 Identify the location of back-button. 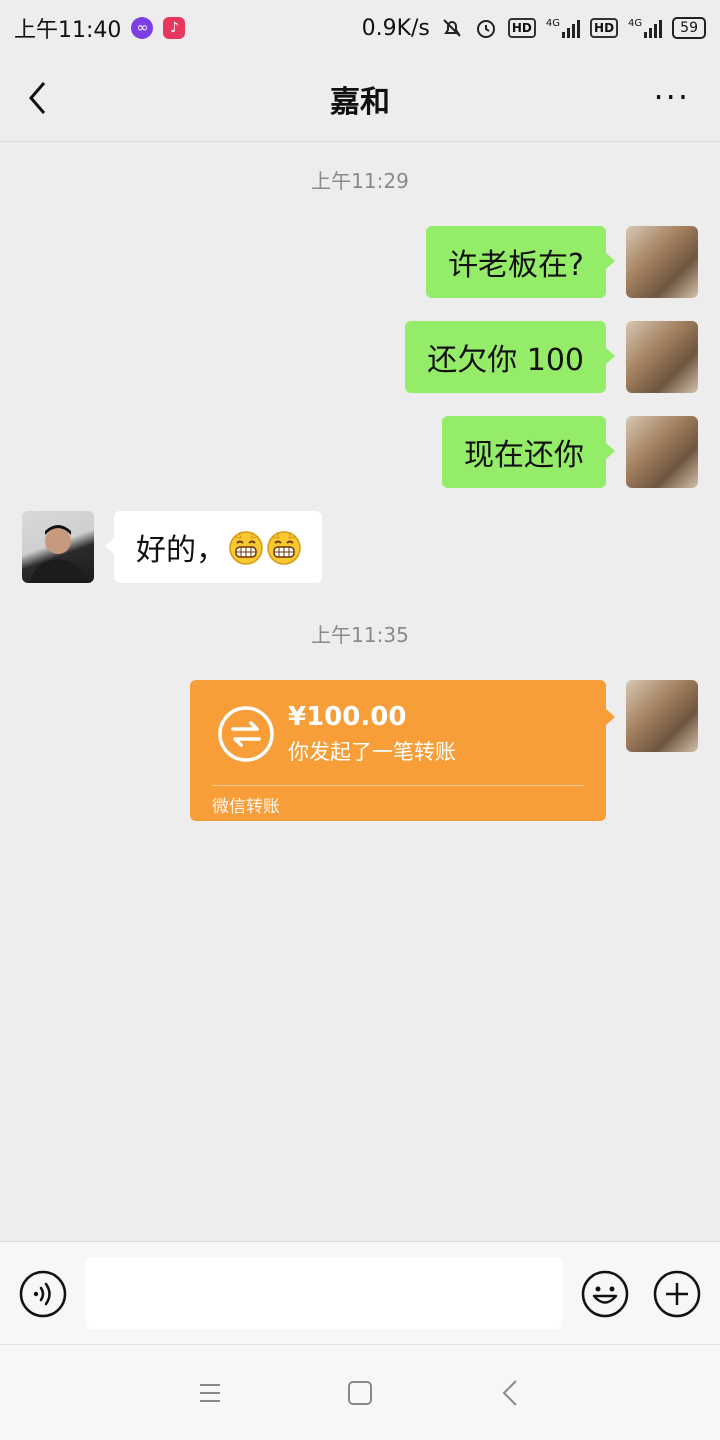
(38, 98).